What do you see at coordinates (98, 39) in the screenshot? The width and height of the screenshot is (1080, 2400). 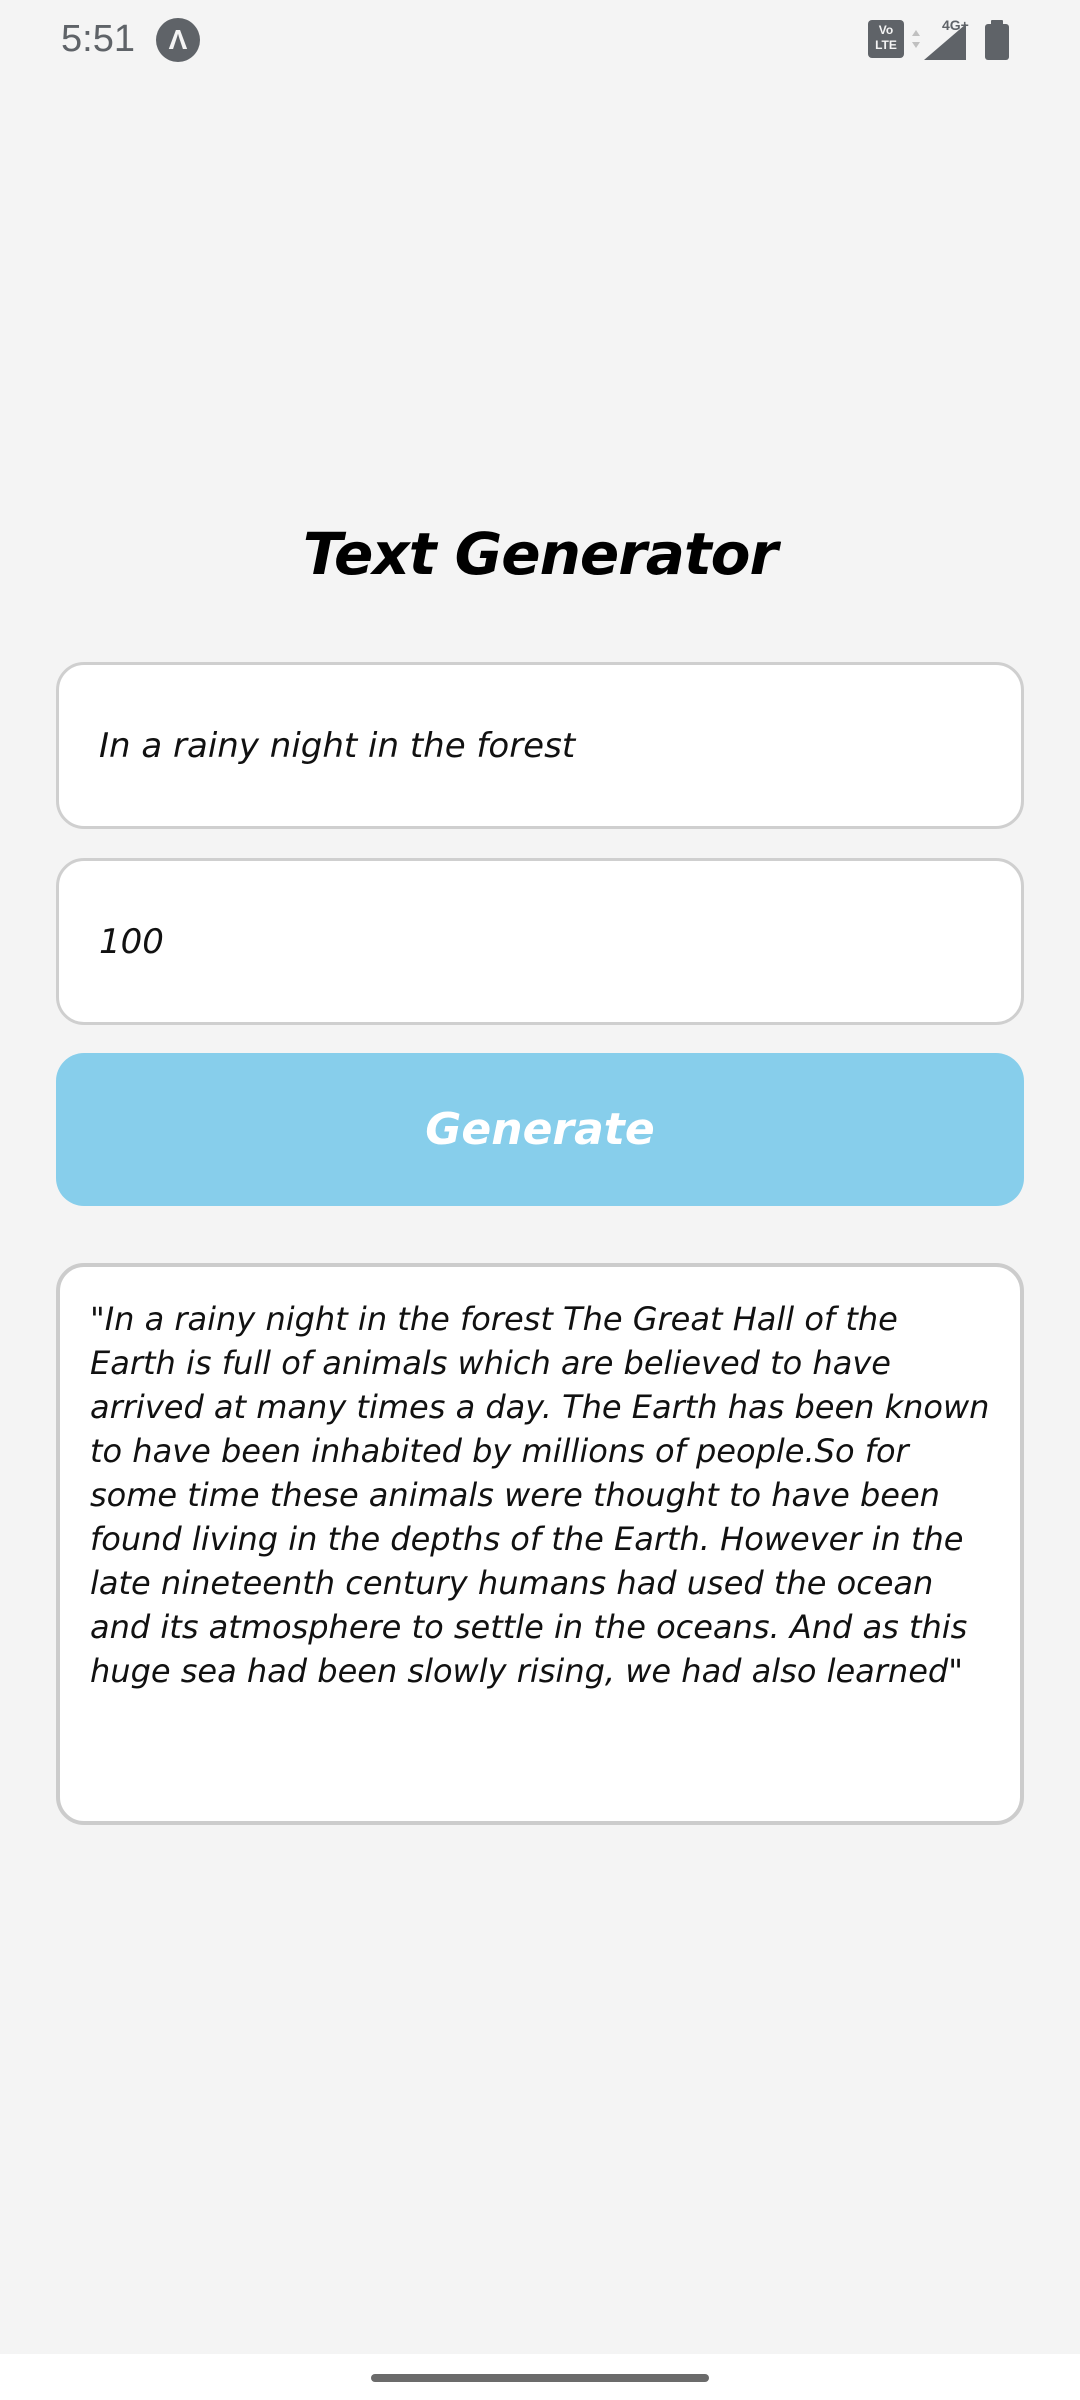 I see `status-time: 5:51` at bounding box center [98, 39].